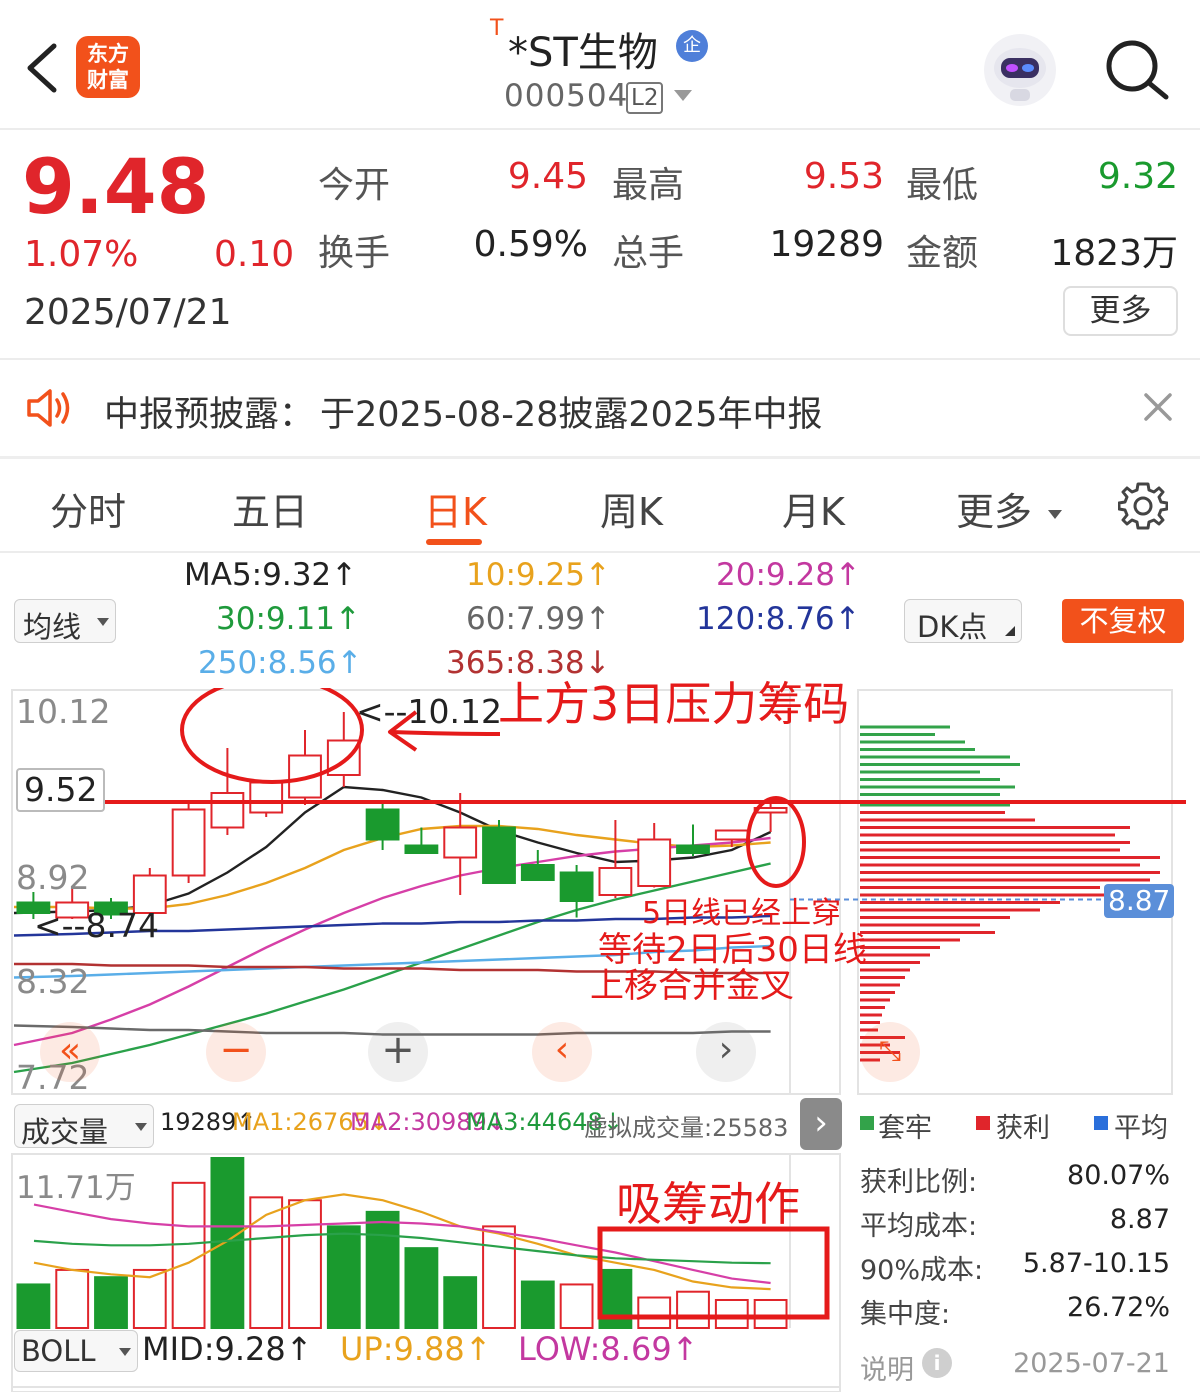 The height and width of the screenshot is (1392, 1200). Describe the element at coordinates (1016, 1366) in the screenshot. I see `chip-note: 说明 i 2025-07-21` at that location.